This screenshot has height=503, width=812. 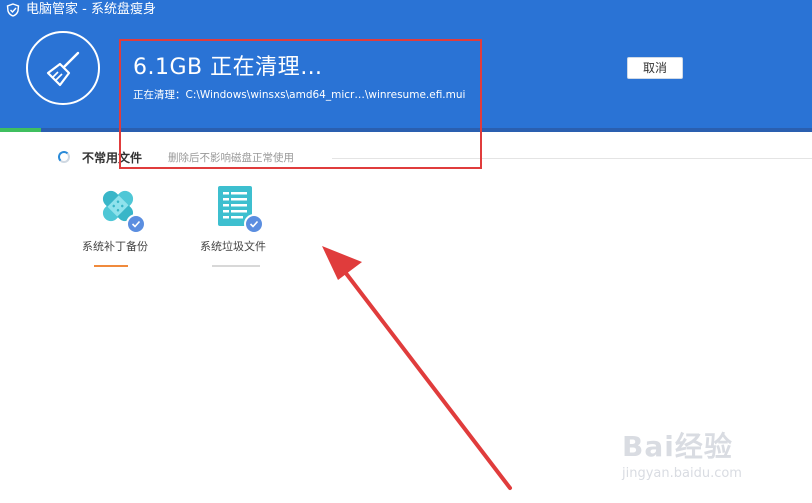 I want to click on broom-icon, so click(x=63, y=69).